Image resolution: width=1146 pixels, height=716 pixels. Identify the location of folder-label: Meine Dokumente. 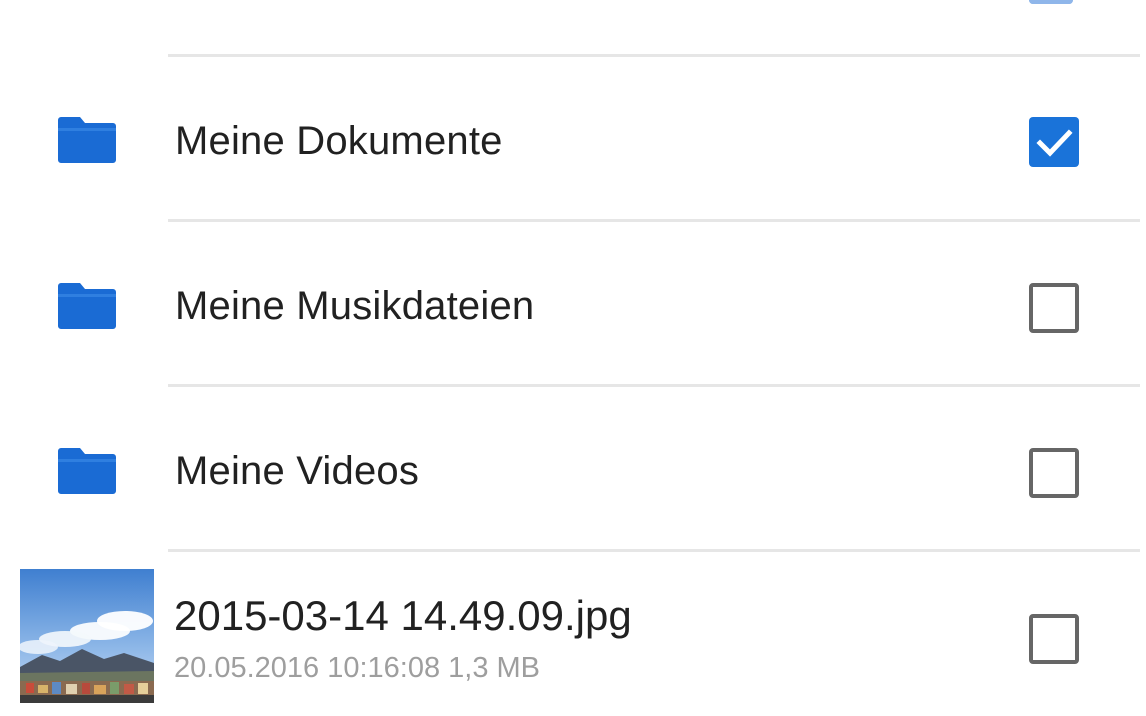
(339, 141).